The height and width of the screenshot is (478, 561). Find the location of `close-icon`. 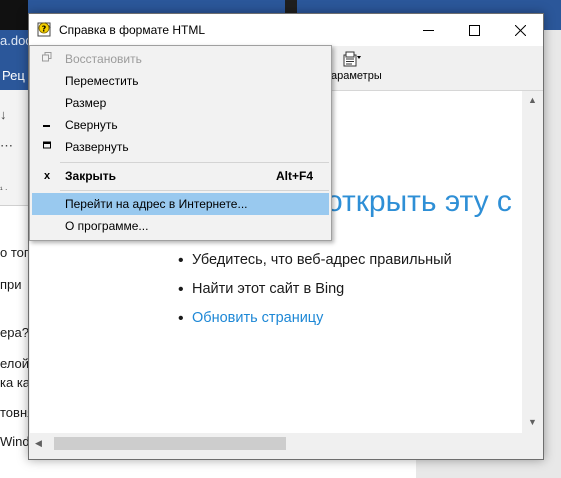

close-icon is located at coordinates (520, 30).